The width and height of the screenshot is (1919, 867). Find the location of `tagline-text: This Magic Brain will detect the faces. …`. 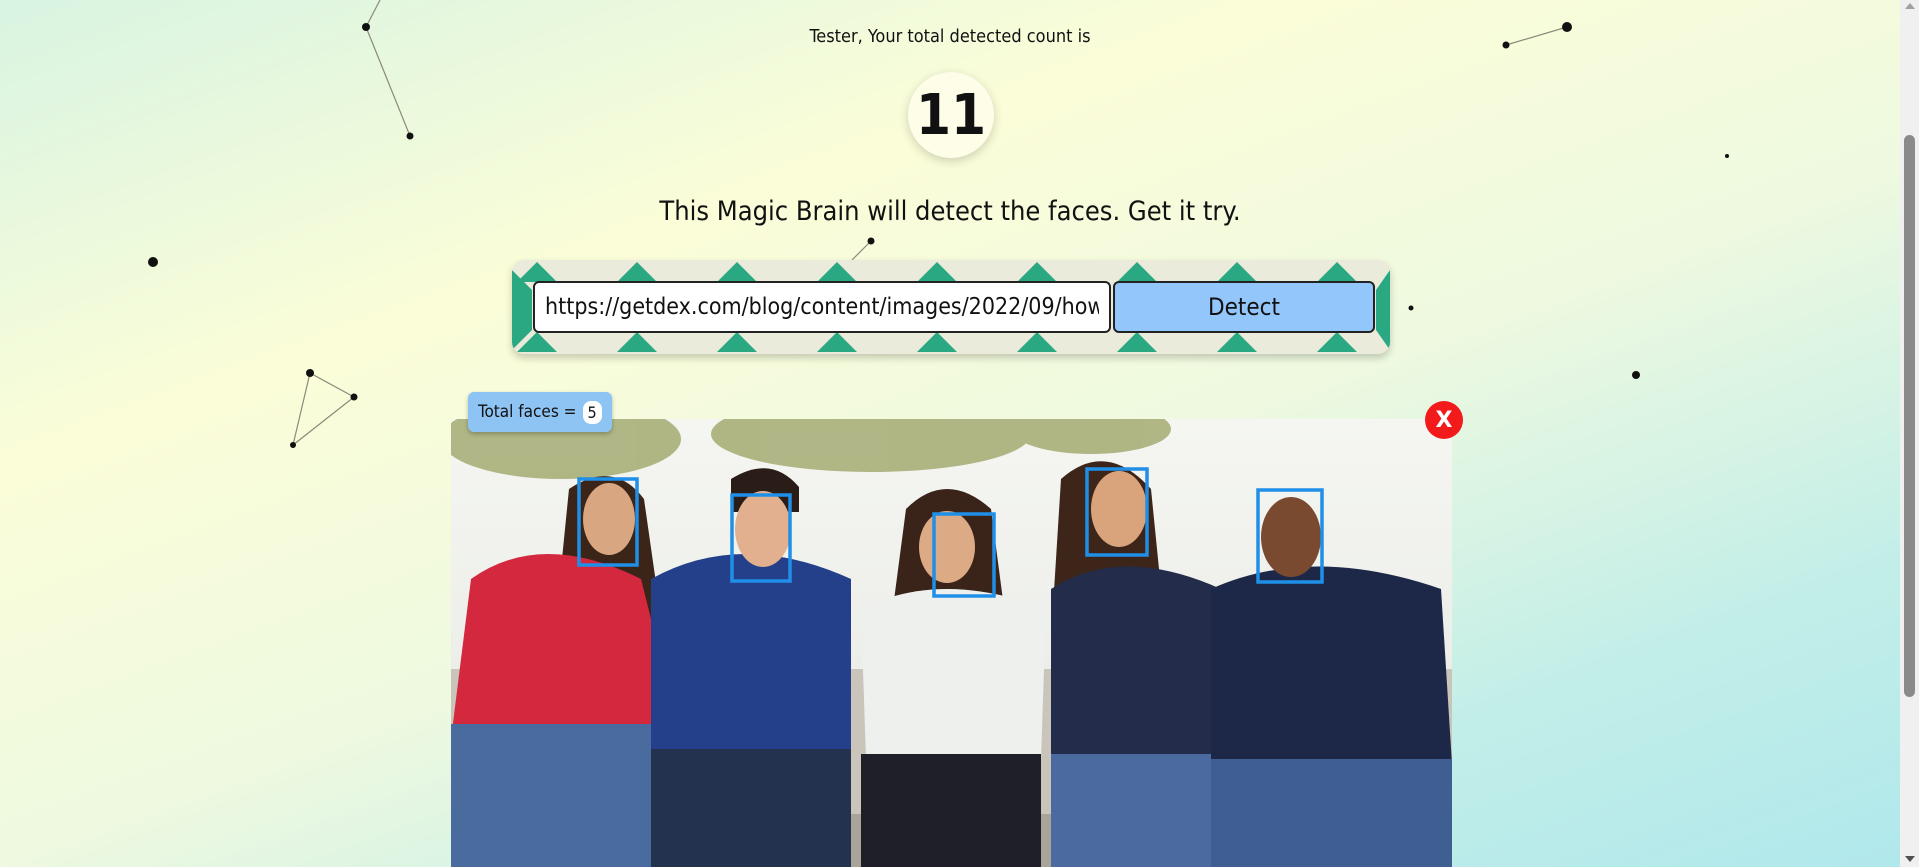

tagline-text: This Magic Brain will detect the faces. … is located at coordinates (950, 211).